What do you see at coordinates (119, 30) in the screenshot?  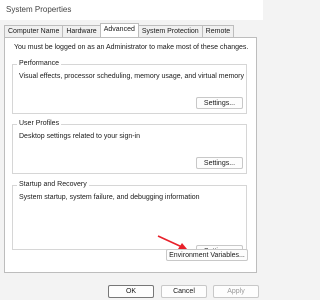 I see `tab-advanced: Advanced` at bounding box center [119, 30].